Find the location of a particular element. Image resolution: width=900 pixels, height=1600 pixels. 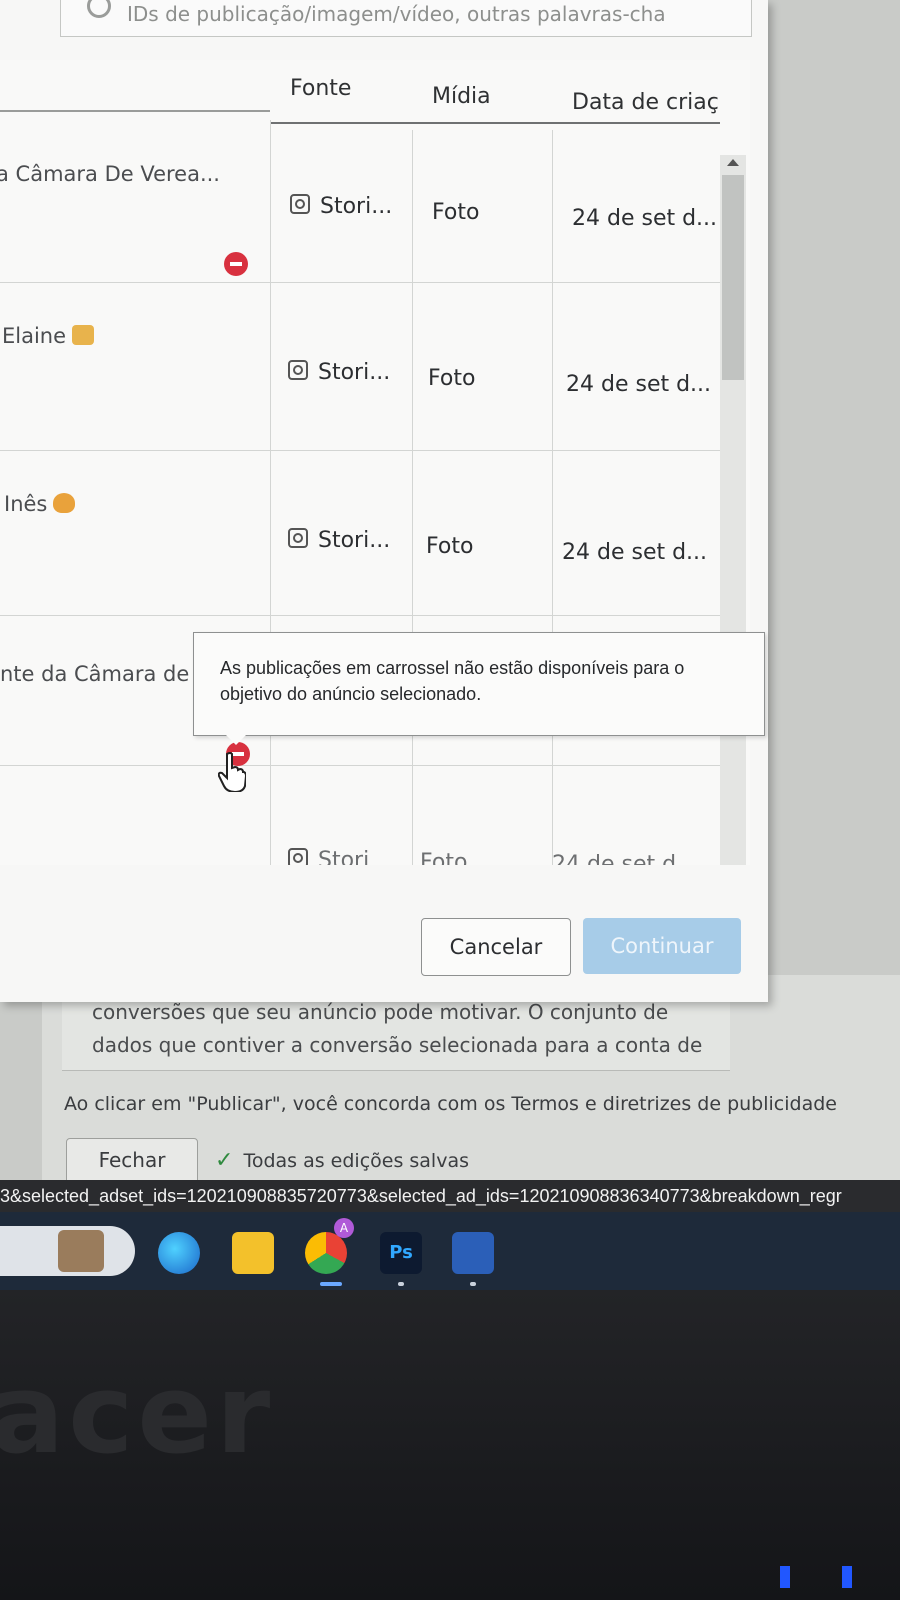

row-5-media: Foto is located at coordinates (444, 857).